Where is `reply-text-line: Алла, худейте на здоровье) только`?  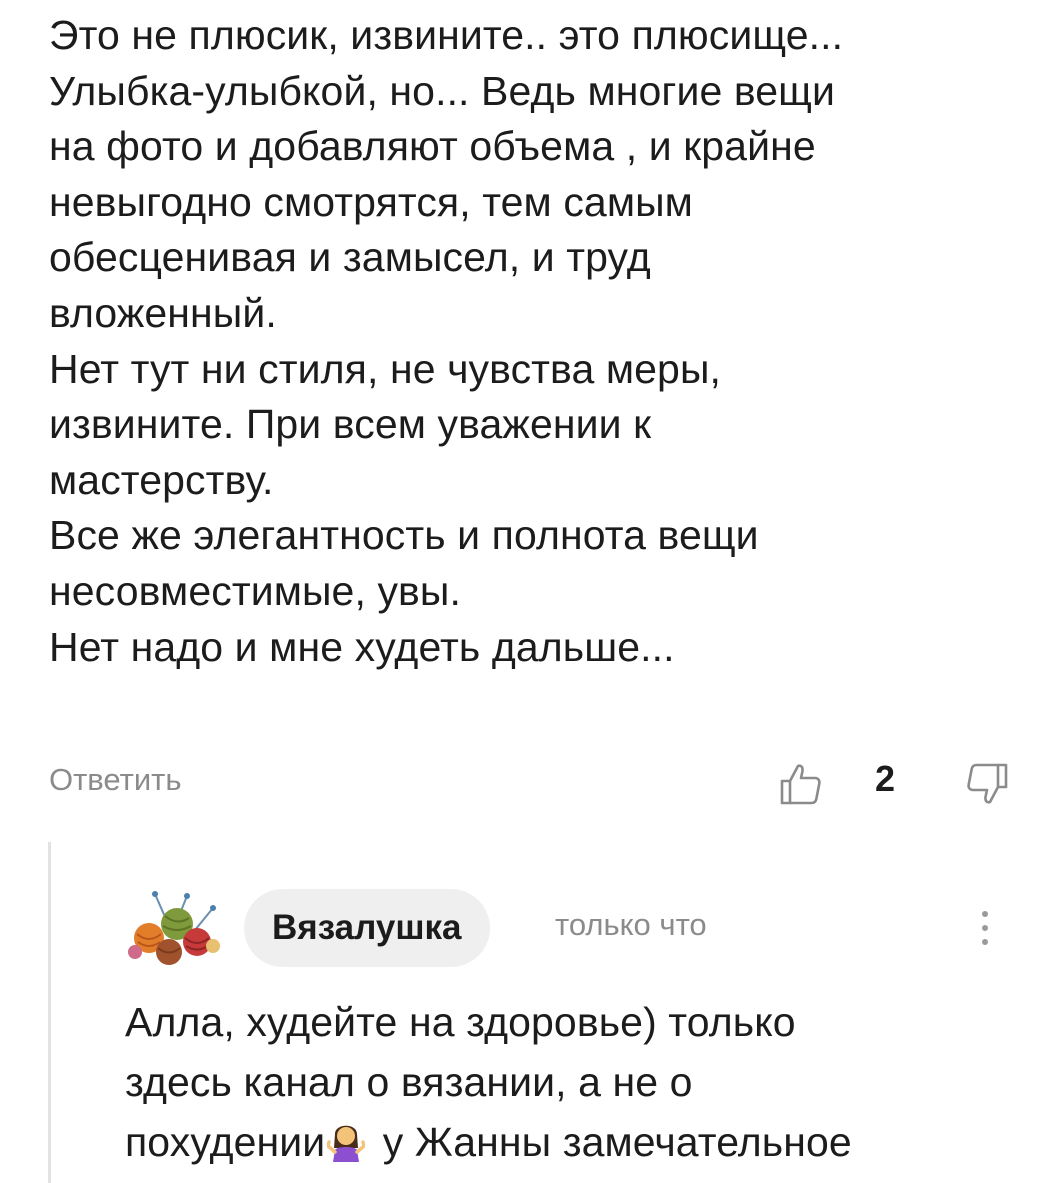 reply-text-line: Алла, худейте на здоровье) только is located at coordinates (460, 1022).